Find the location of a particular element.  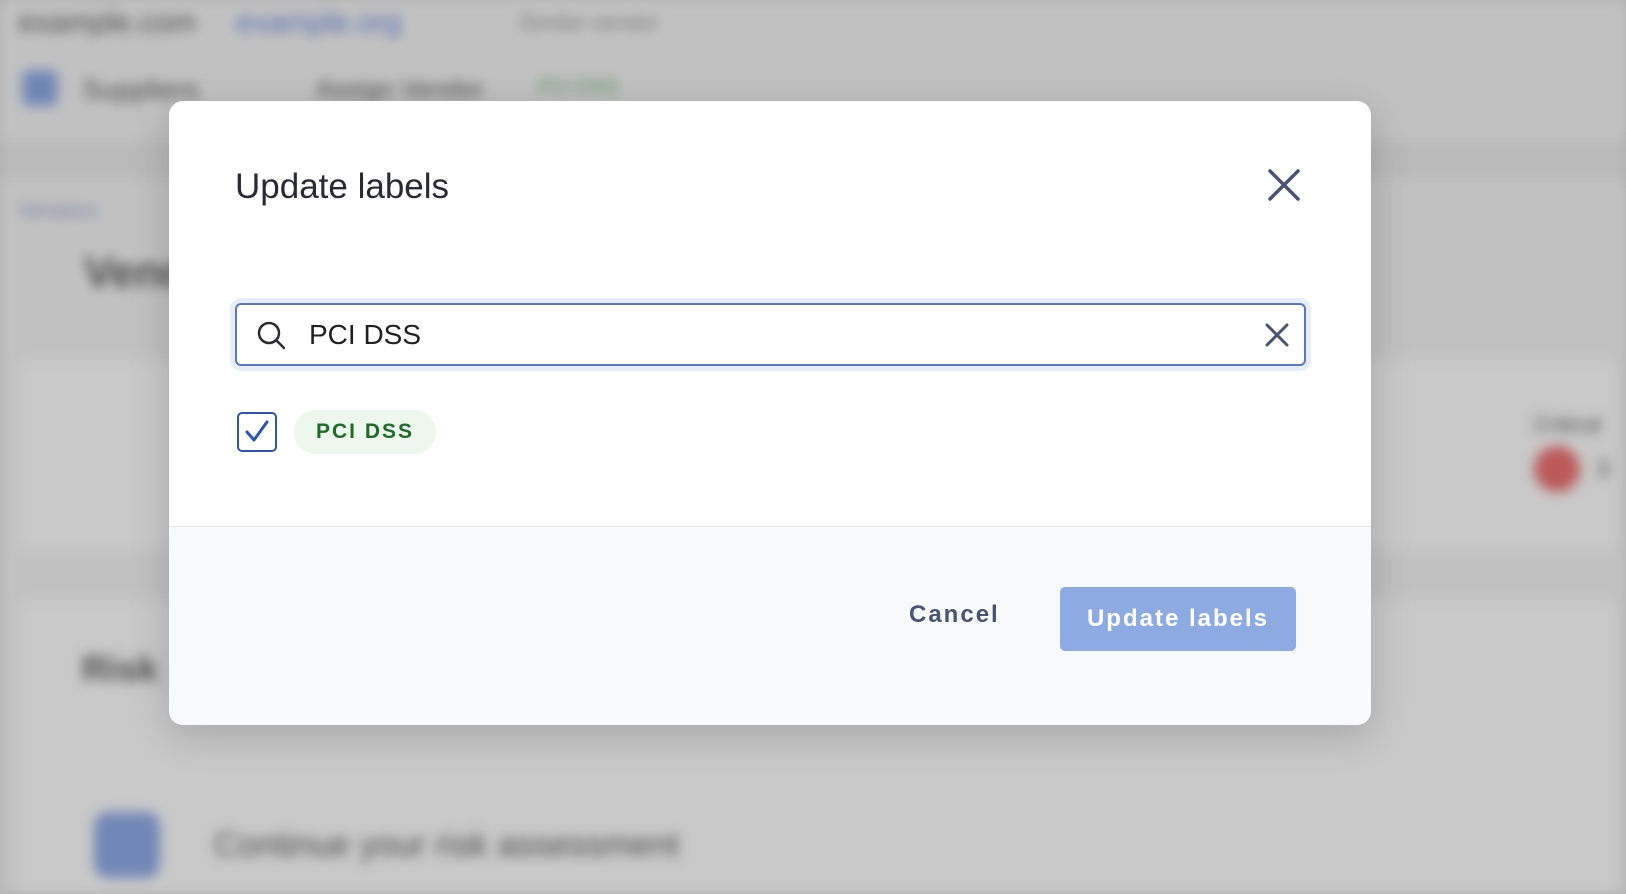

search-field is located at coordinates (770, 334).